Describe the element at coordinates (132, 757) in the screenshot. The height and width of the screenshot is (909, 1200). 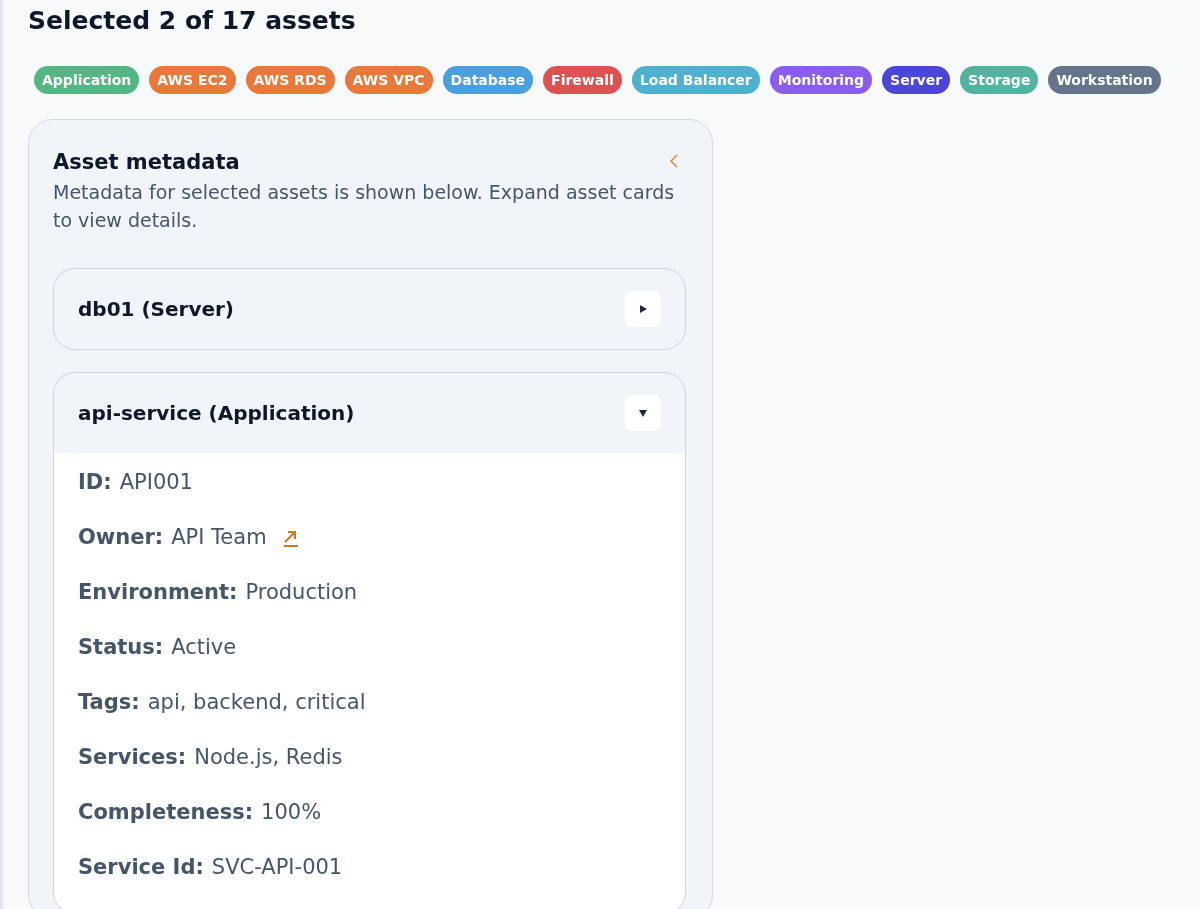
I see `field-label: Services:` at that location.